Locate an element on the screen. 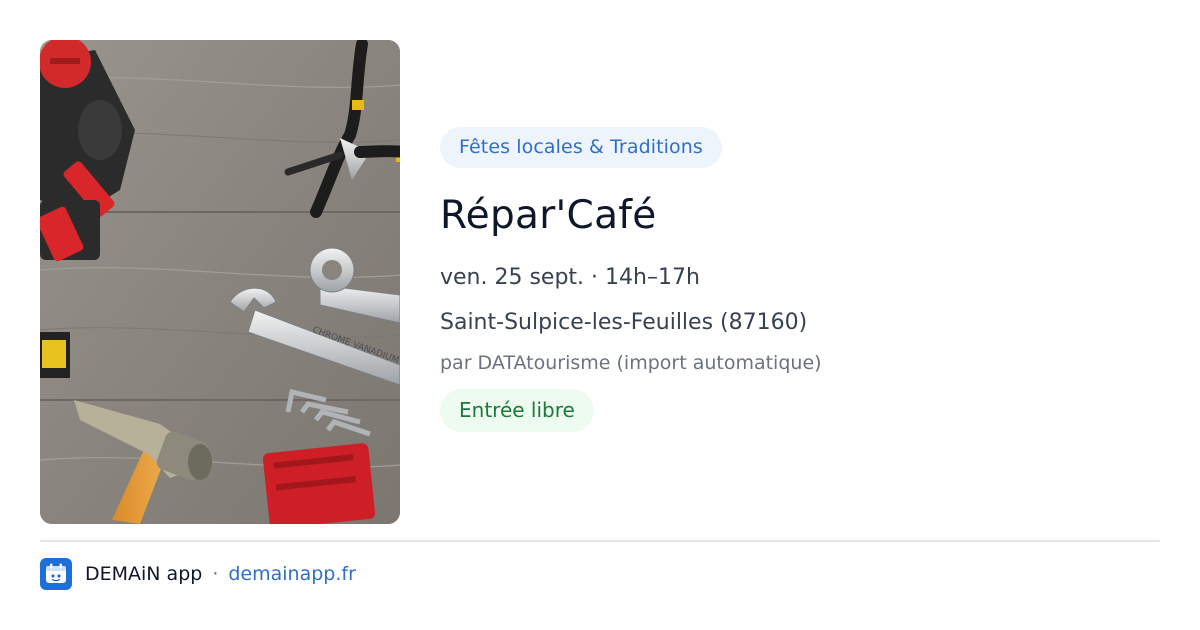 This screenshot has height=630, width=1200. footer: DEMAiN app · demainapp.fr is located at coordinates (198, 574).